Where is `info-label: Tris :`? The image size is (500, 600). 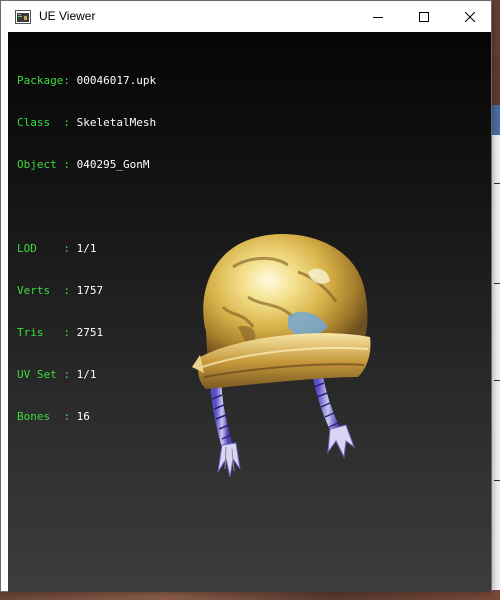 info-label: Tris : is located at coordinates (43, 332).